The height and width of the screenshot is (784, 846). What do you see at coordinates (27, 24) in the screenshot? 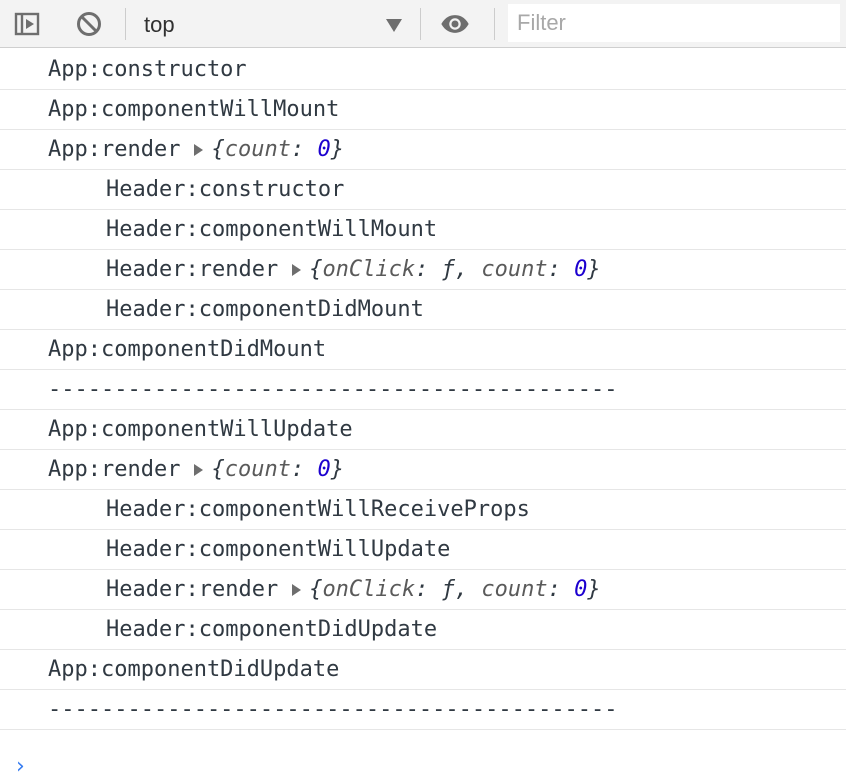
I see `sidebar-toggle-icon` at bounding box center [27, 24].